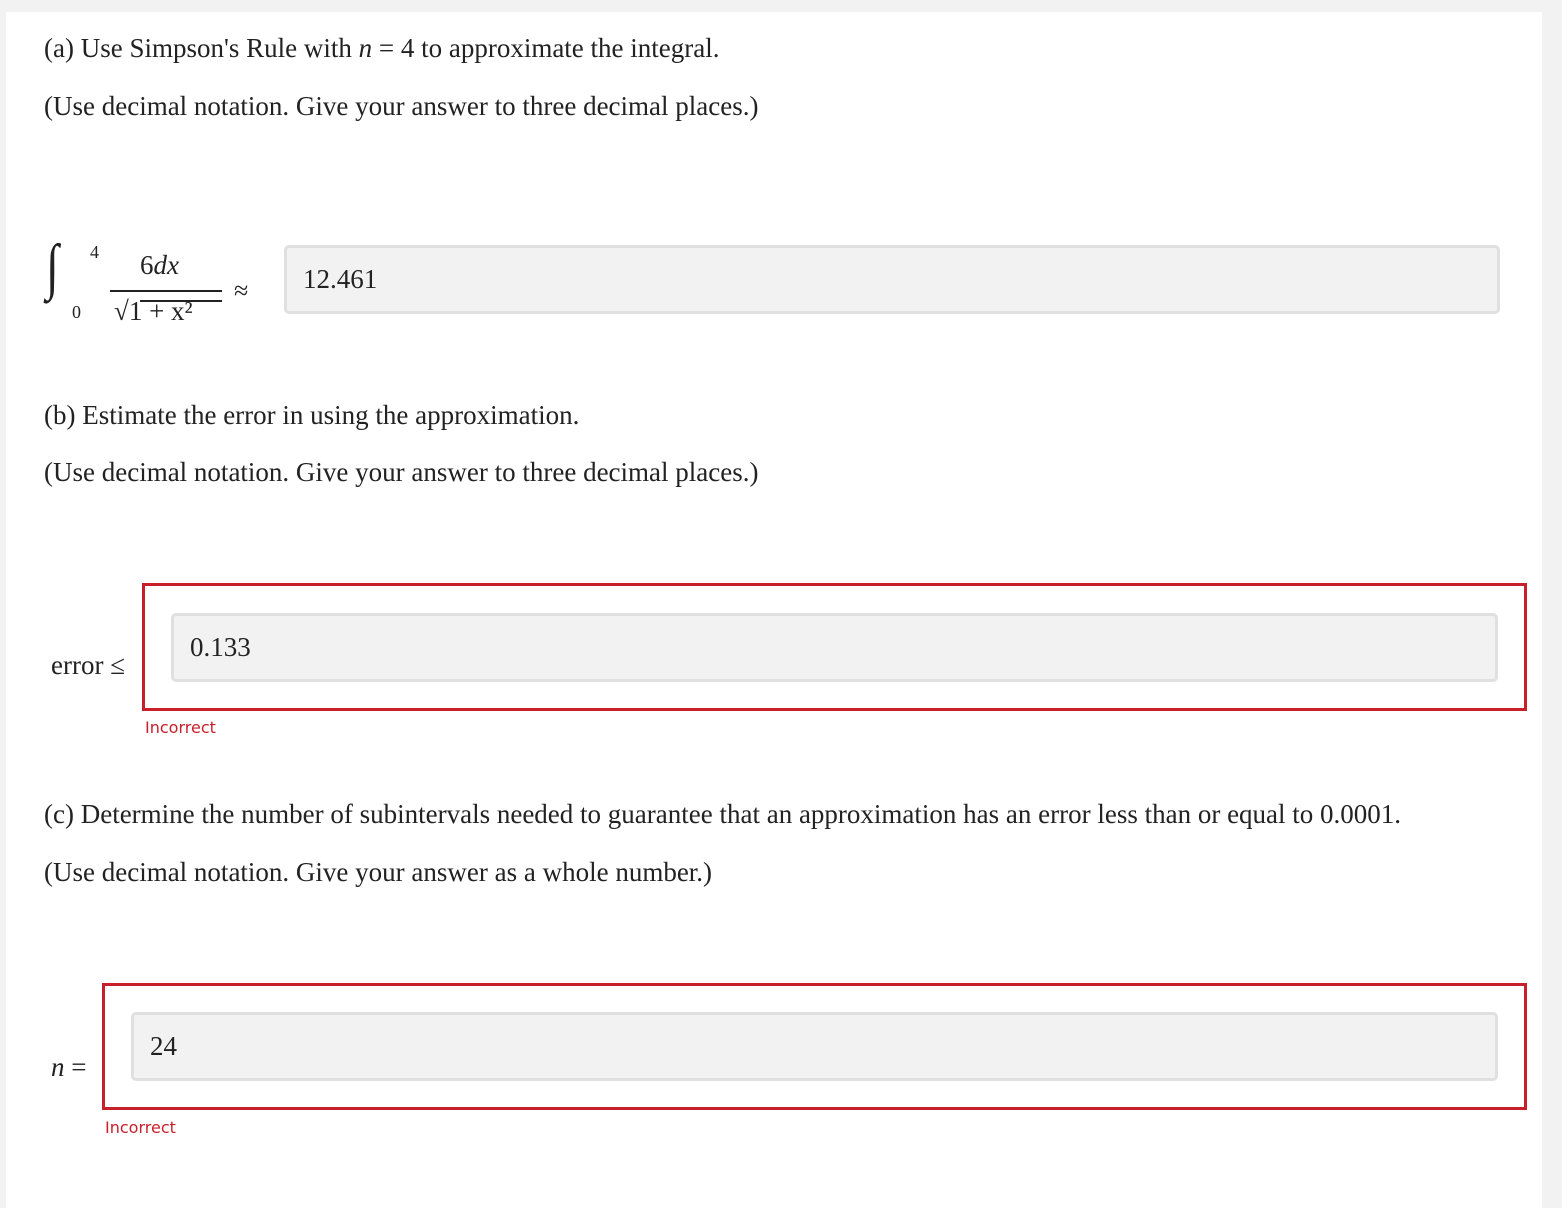  Describe the element at coordinates (76, 312) in the screenshot. I see `integral-lower-limit: 0` at that location.